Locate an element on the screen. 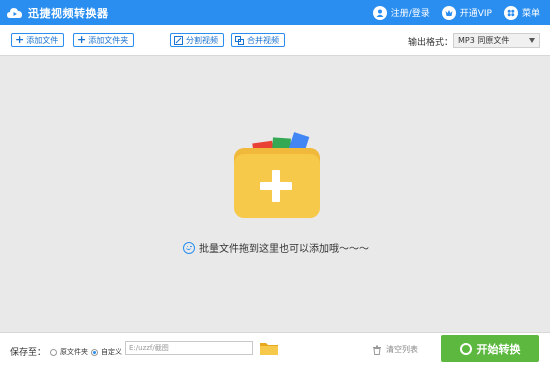  radio-unchecked-icon is located at coordinates (53, 352).